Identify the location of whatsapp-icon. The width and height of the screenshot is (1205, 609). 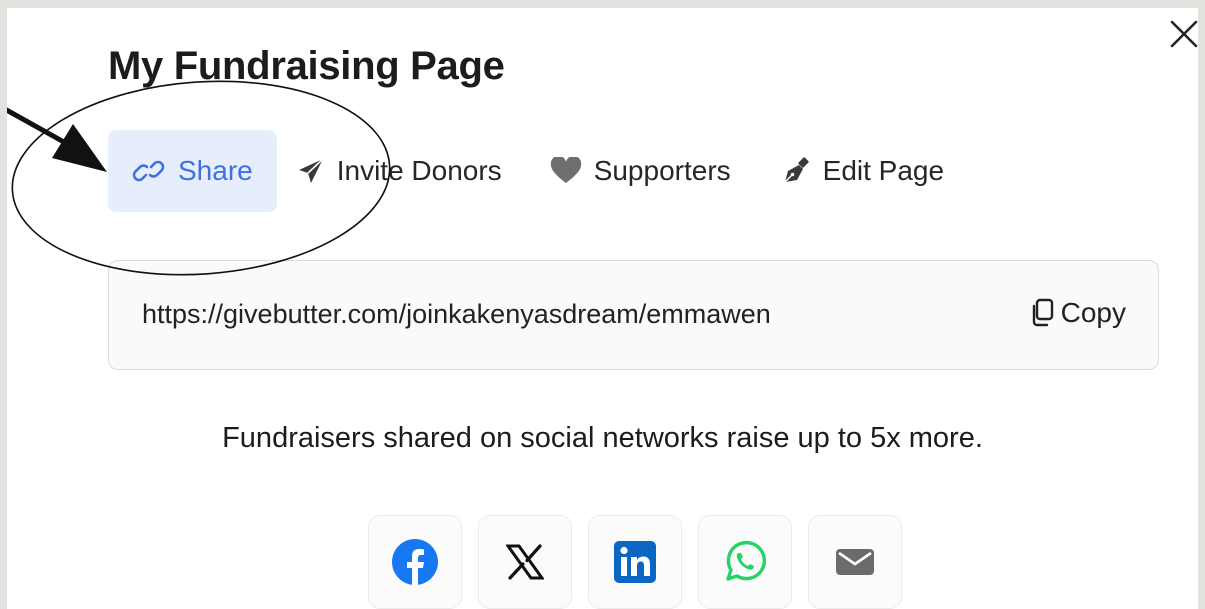
(746, 560).